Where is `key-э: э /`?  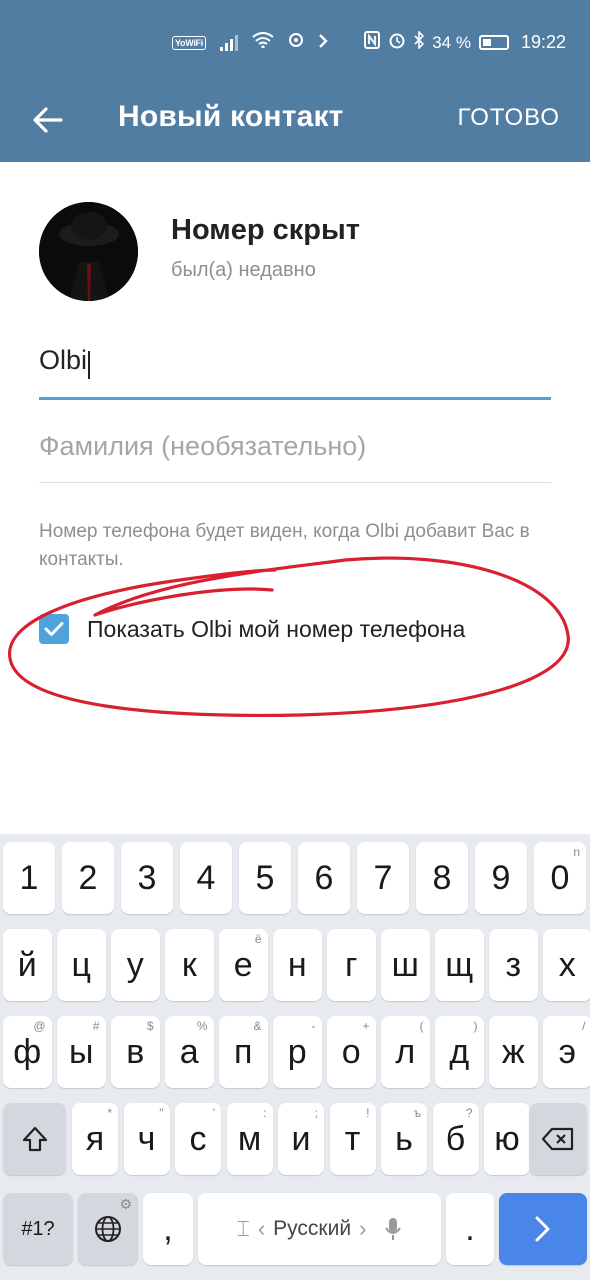
key-э: э / is located at coordinates (566, 1052).